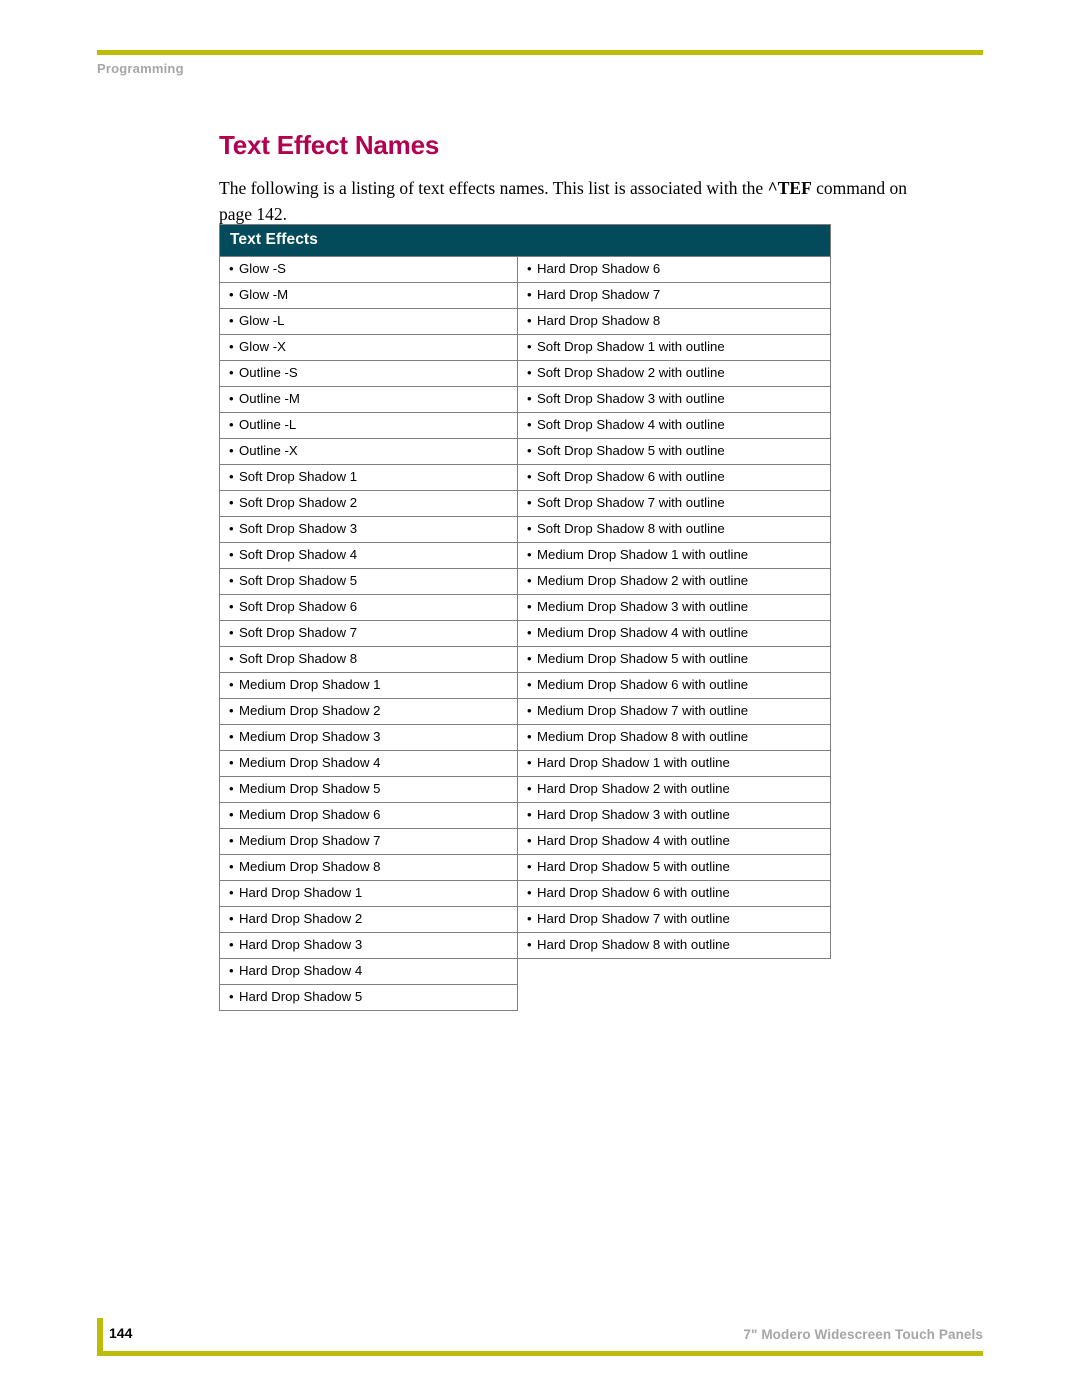  I want to click on table-cell-right: • Hard Drop Shadow 2 with outline, so click(674, 789).